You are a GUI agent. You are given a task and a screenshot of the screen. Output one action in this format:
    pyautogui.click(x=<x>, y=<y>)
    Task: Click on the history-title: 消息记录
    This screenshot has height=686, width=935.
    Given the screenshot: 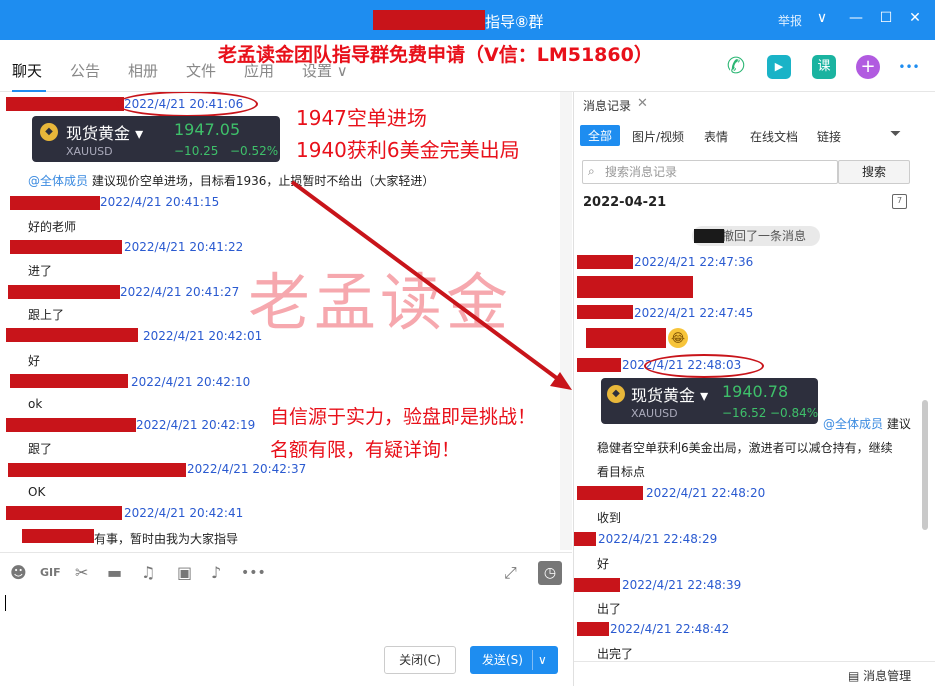 What is the action you would take?
    pyautogui.click(x=607, y=106)
    